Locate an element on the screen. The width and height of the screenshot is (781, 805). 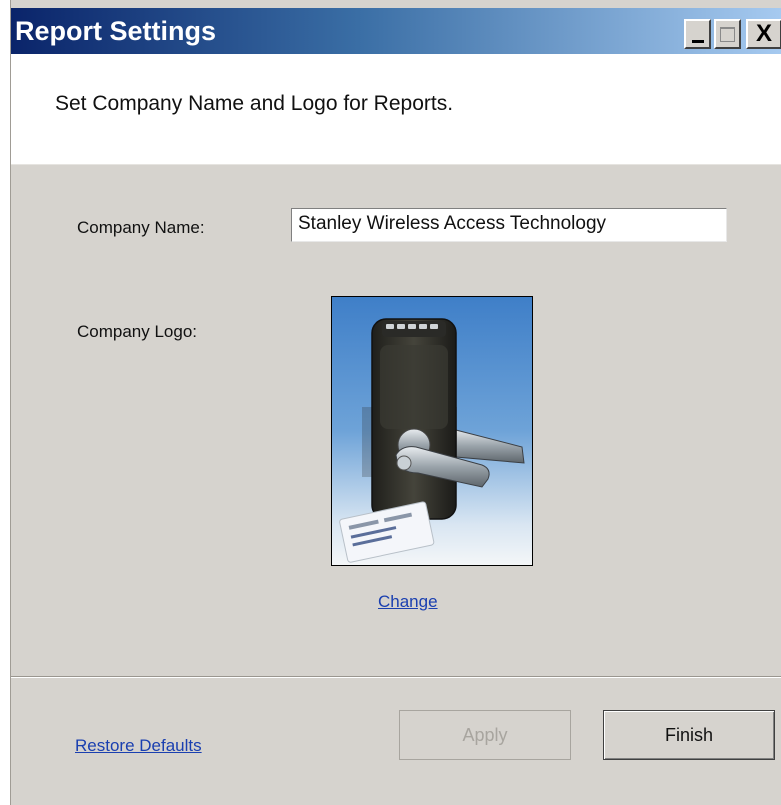
finish-button: Finish is located at coordinates (689, 735).